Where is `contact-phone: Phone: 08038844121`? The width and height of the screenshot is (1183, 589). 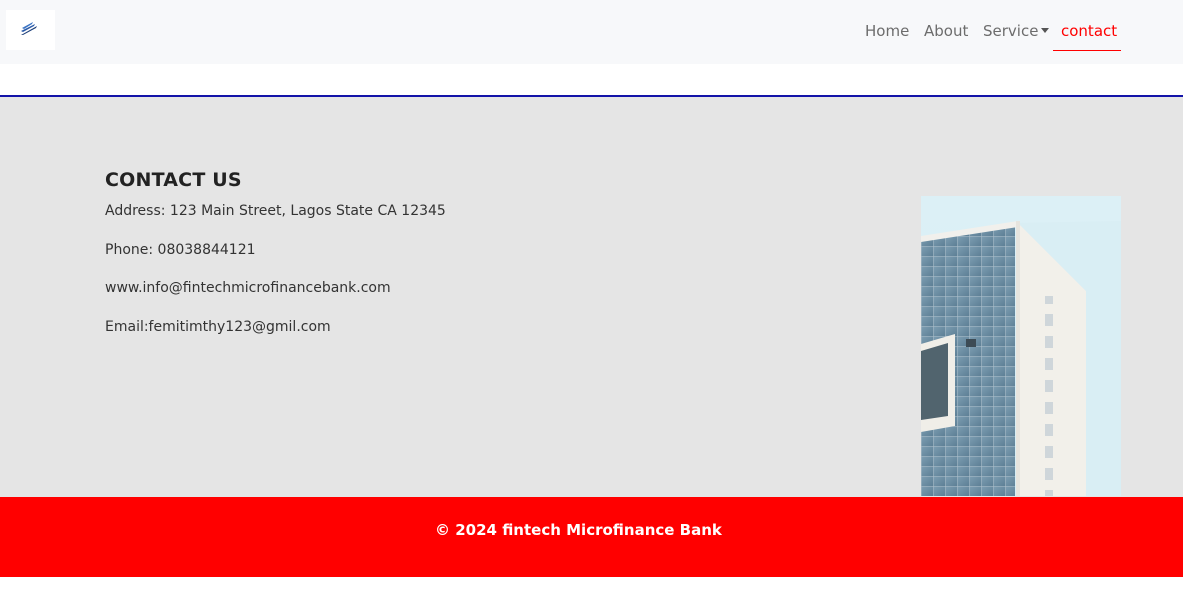 contact-phone: Phone: 08038844121 is located at coordinates (180, 250).